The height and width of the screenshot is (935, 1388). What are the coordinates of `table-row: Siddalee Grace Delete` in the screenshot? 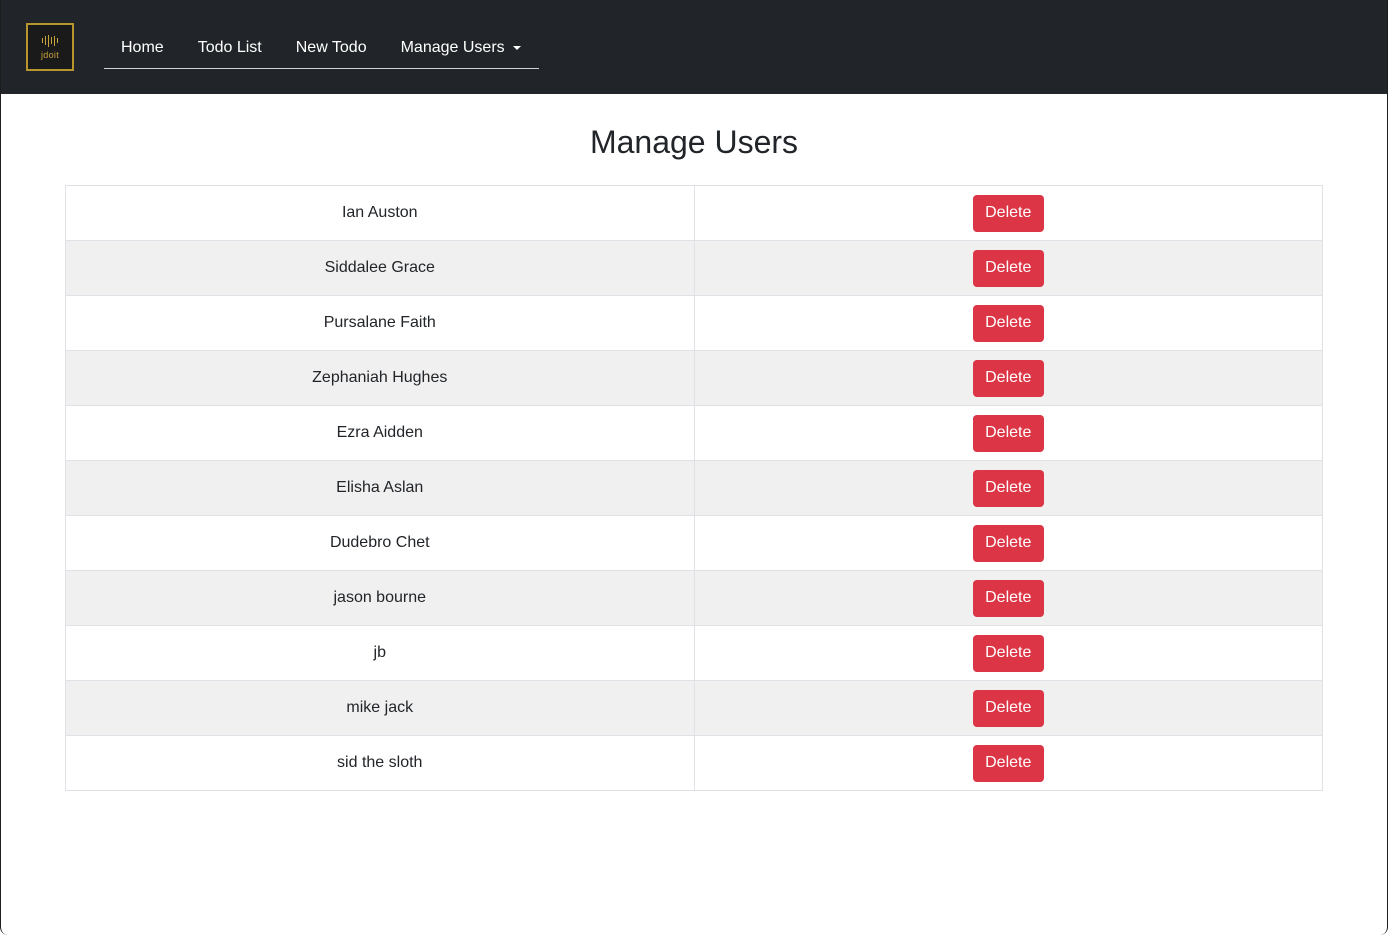 It's located at (694, 268).